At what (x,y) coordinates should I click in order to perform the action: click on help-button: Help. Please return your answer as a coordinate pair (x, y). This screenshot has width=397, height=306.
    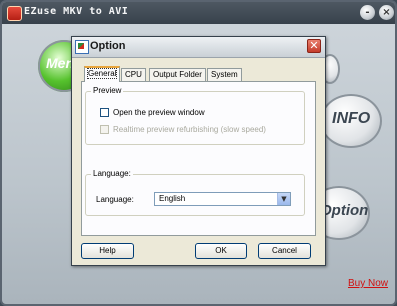
    Looking at the image, I should click on (107, 251).